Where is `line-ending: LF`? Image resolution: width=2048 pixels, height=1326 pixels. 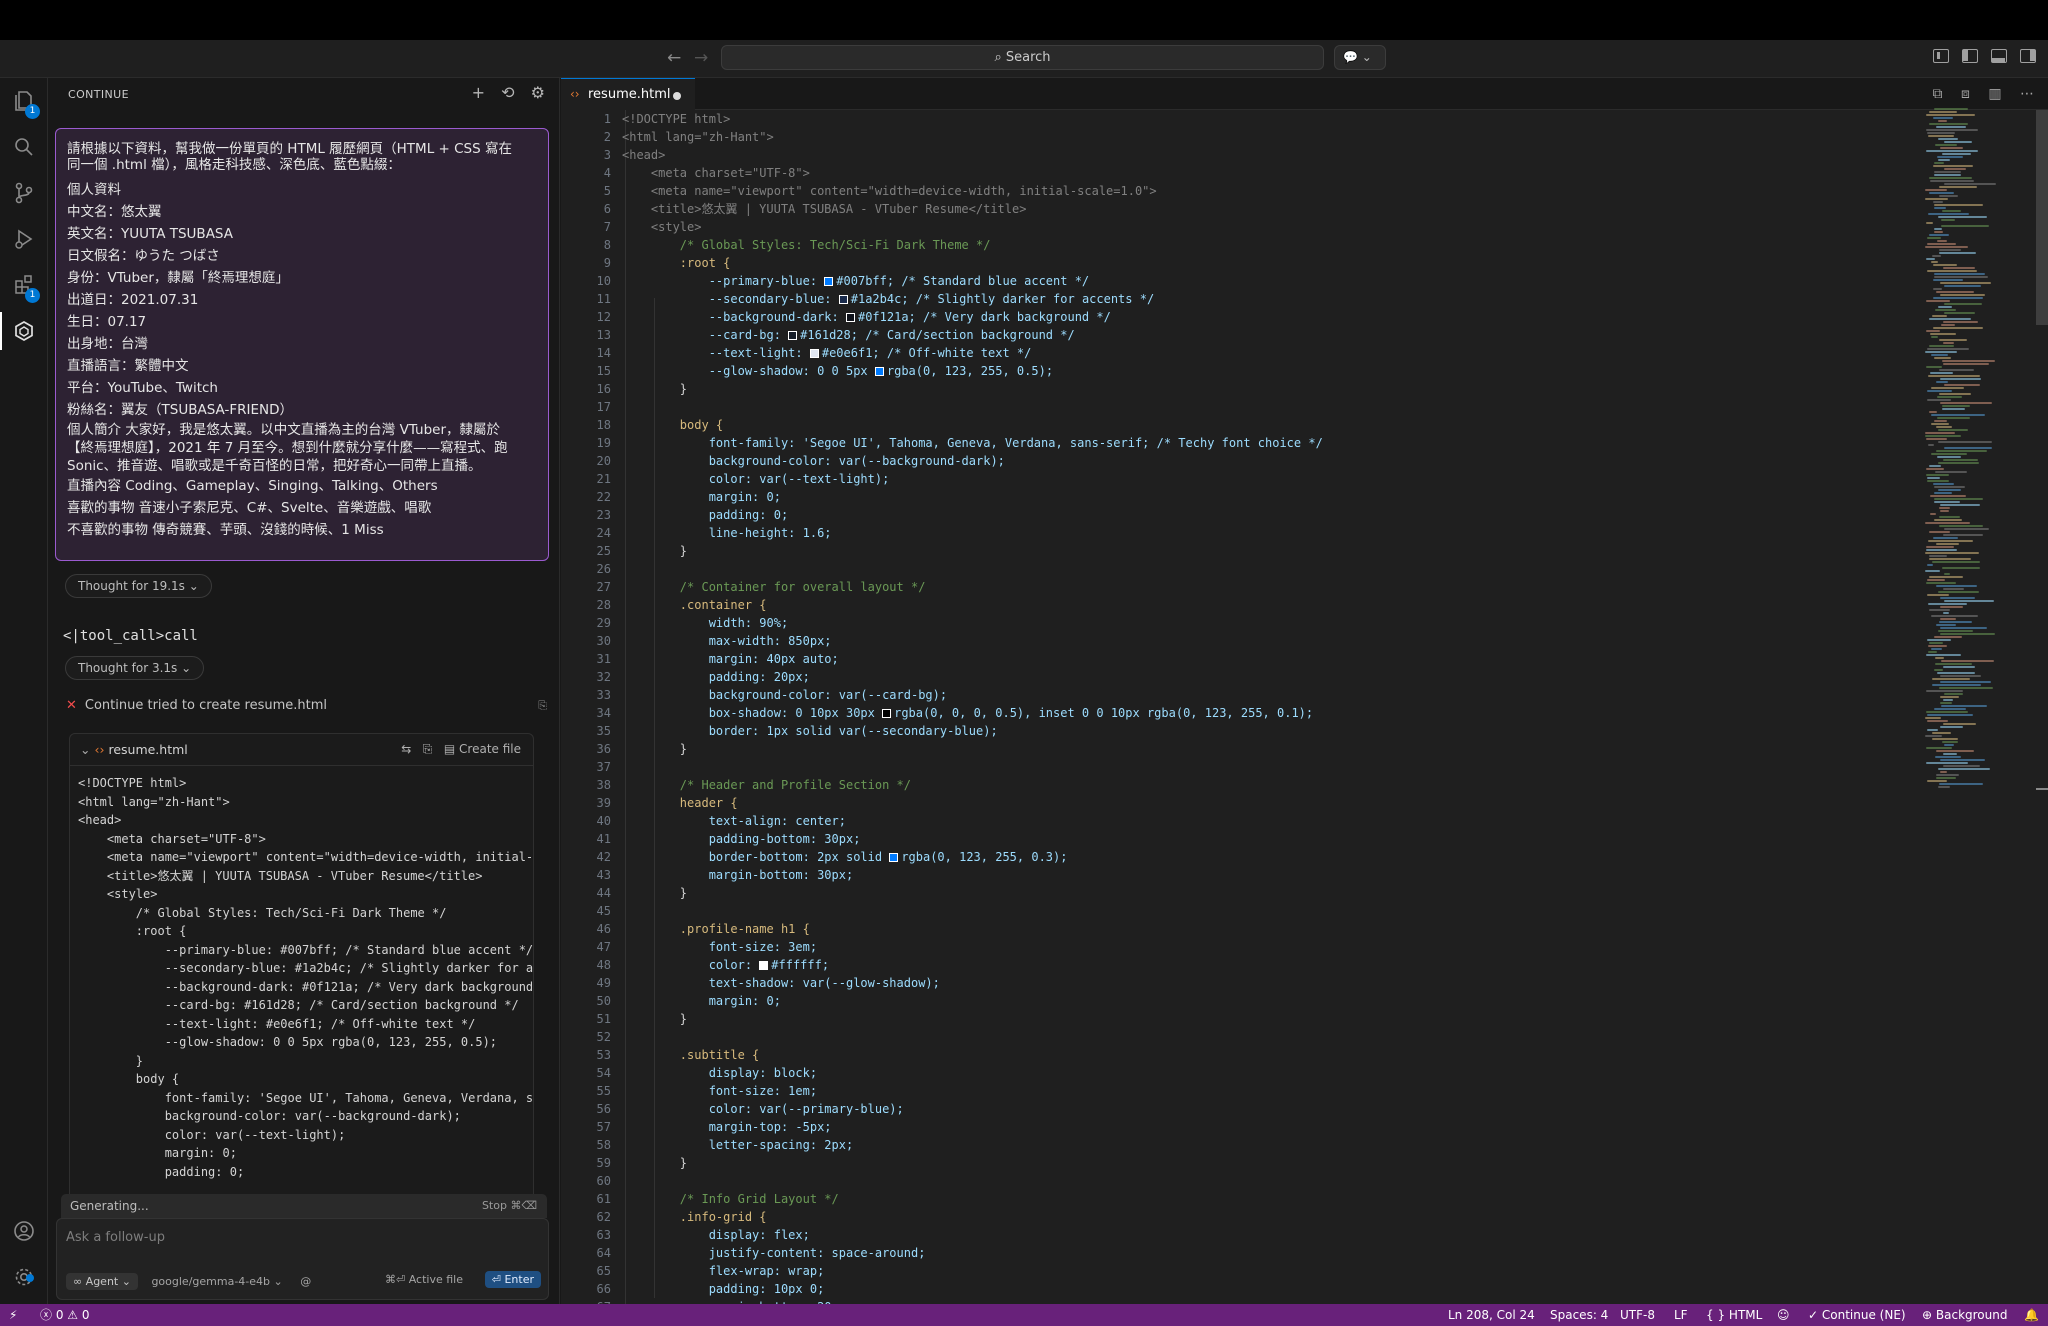 line-ending: LF is located at coordinates (1681, 1315).